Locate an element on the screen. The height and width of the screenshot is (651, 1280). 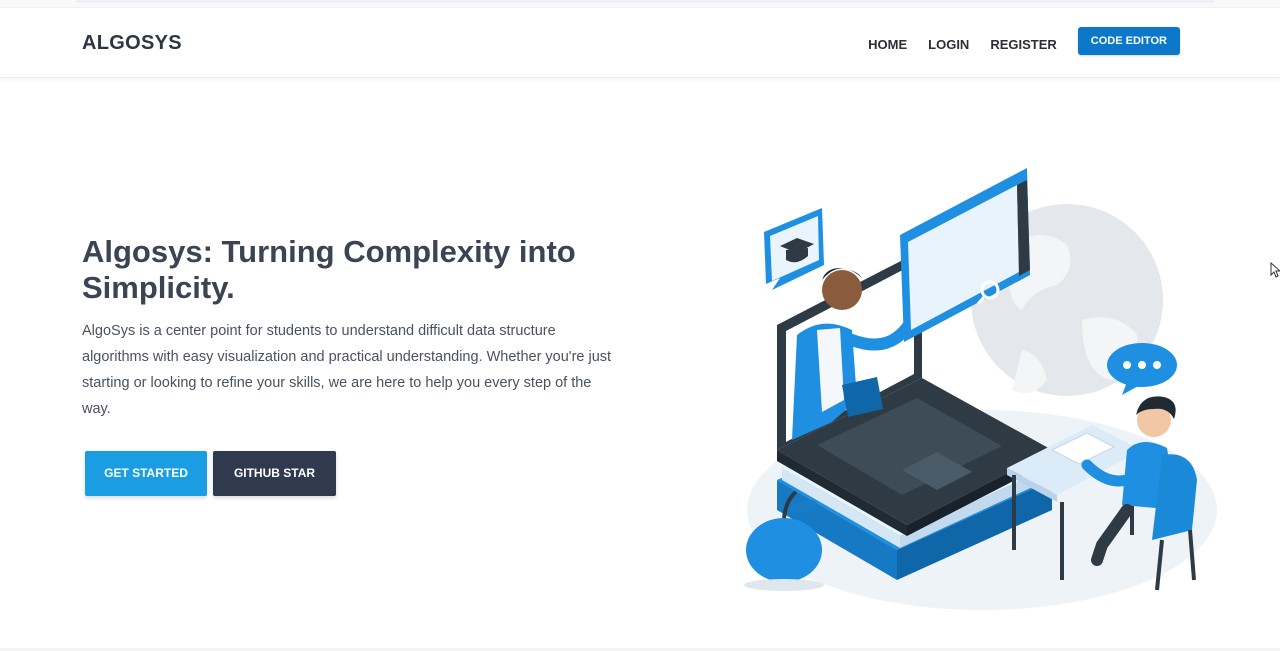
nav-register-link: REGISTER is located at coordinates (1023, 41).